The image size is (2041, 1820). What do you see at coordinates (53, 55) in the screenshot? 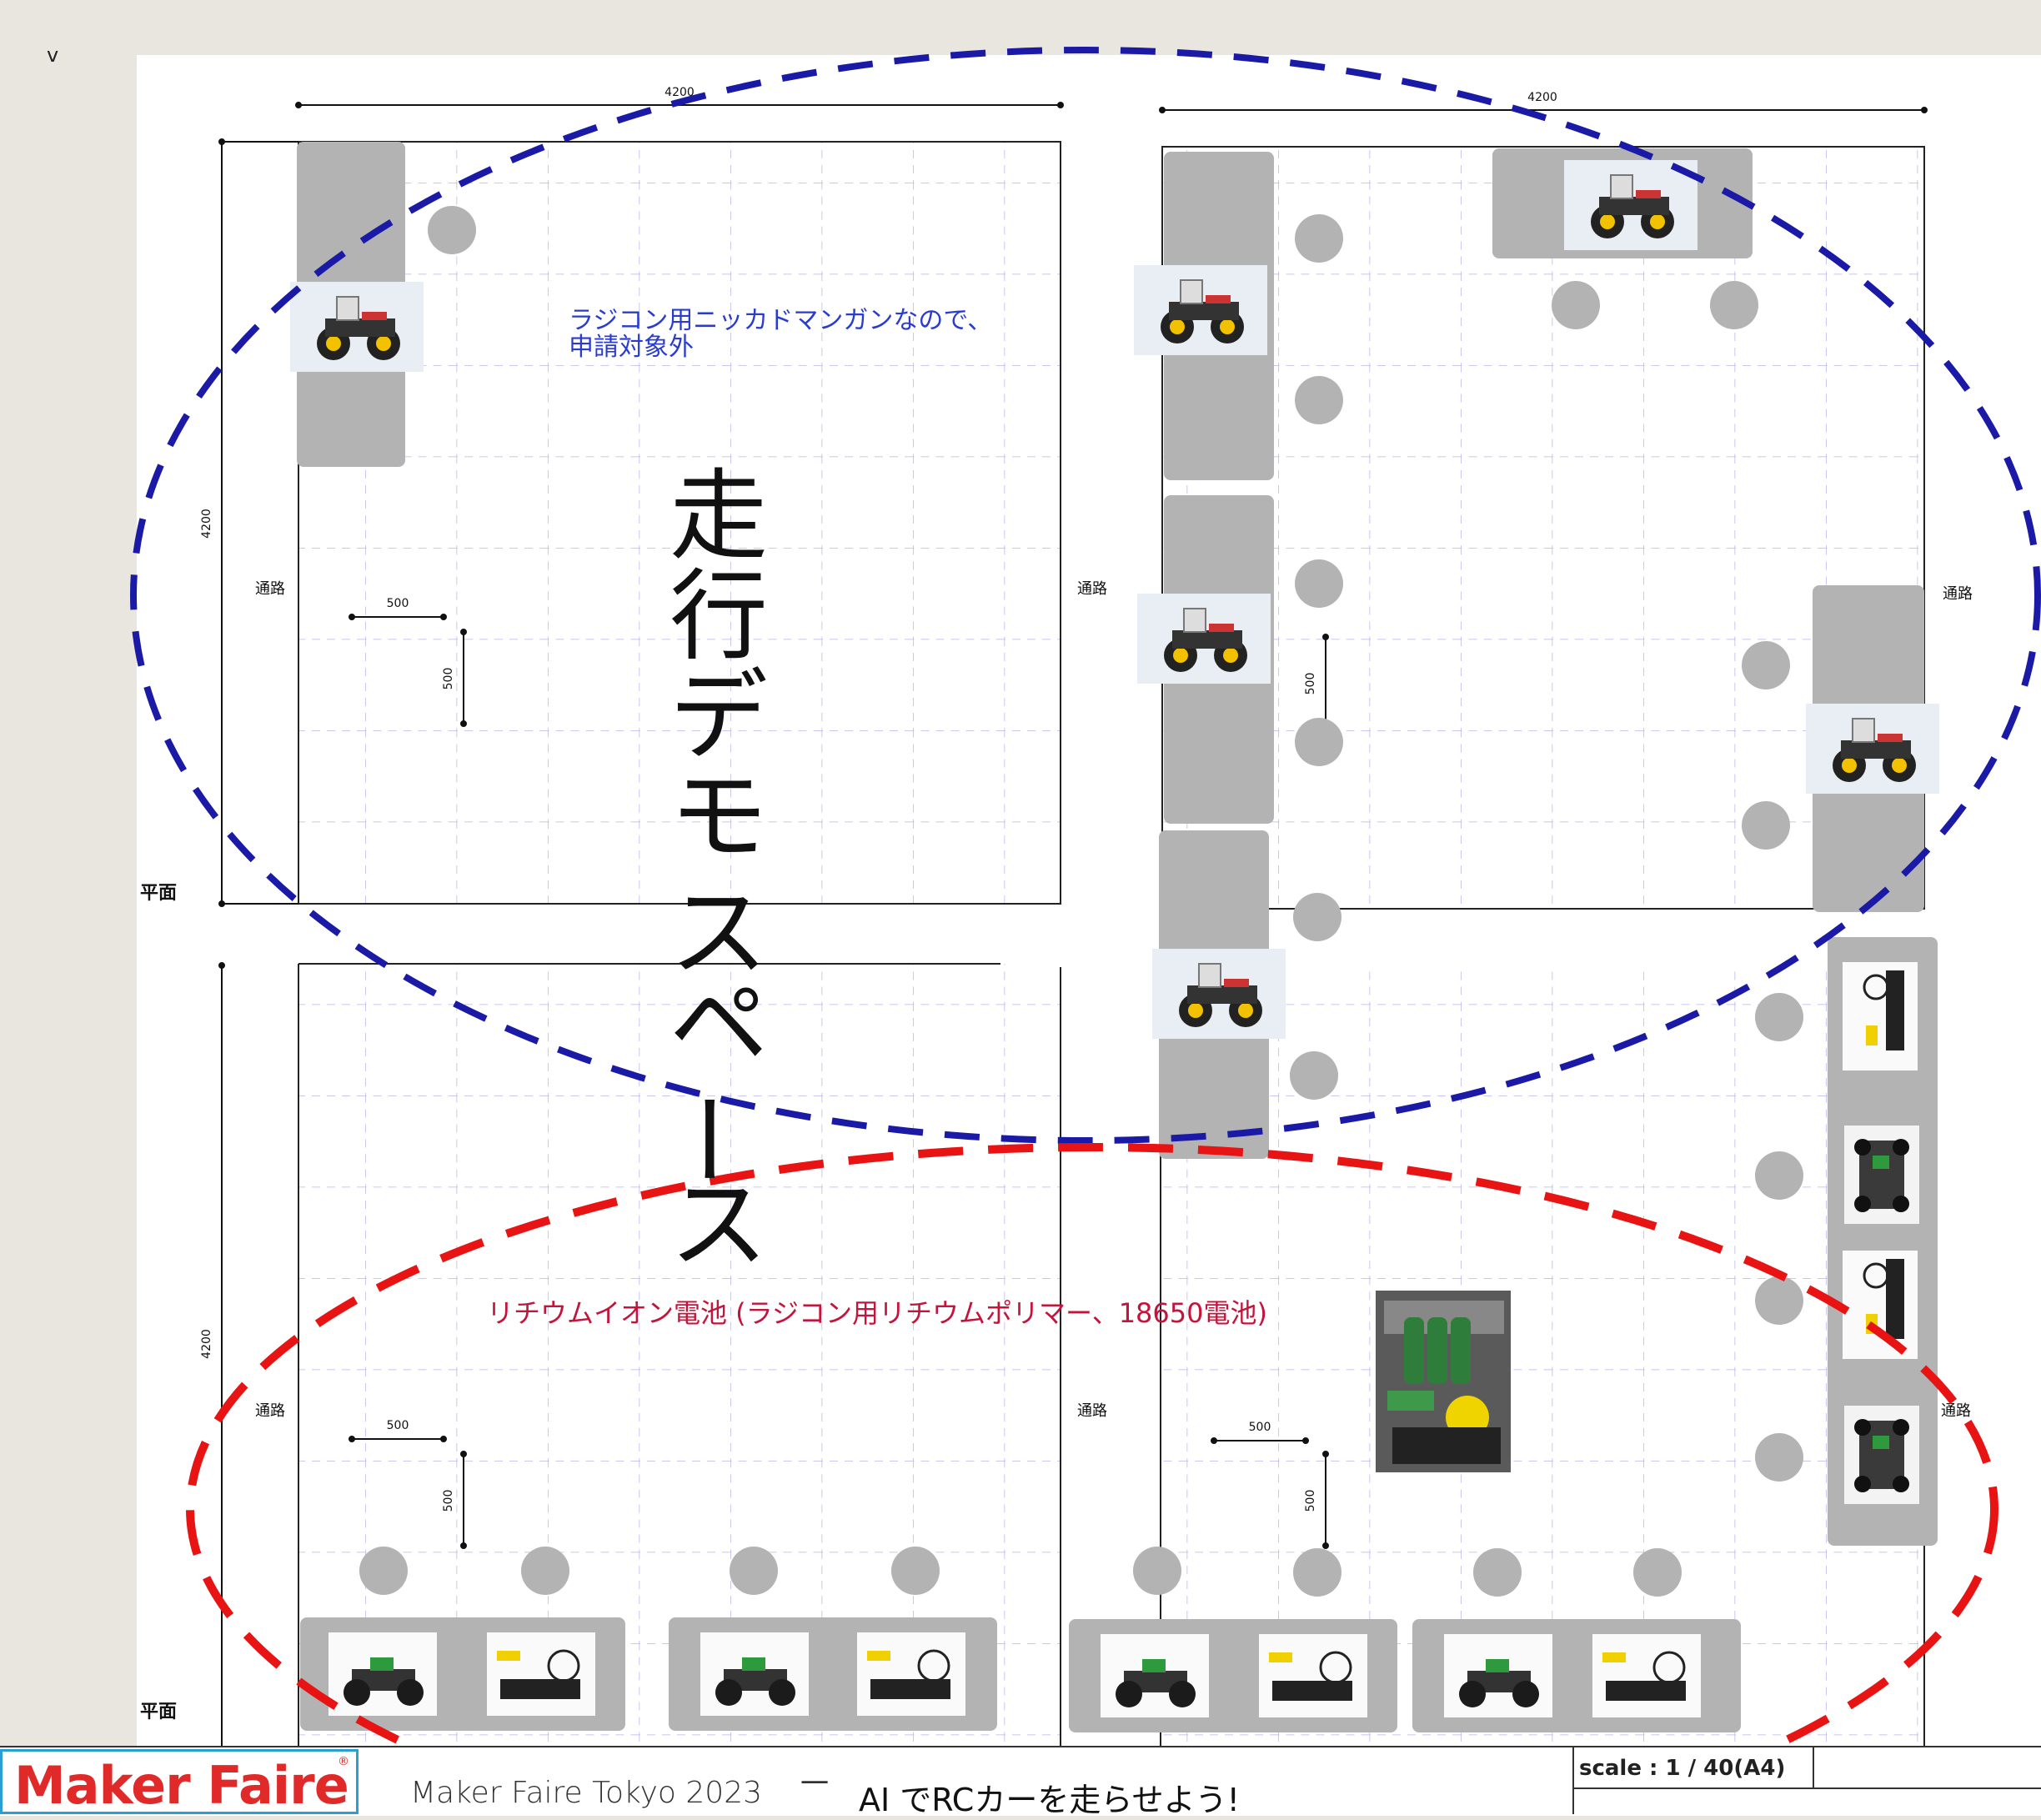
I see `corner-mark: v` at bounding box center [53, 55].